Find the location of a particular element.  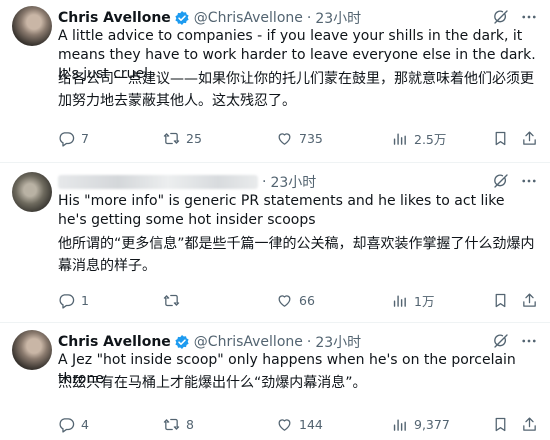

tweet-header: · 23小时 is located at coordinates (299, 182).